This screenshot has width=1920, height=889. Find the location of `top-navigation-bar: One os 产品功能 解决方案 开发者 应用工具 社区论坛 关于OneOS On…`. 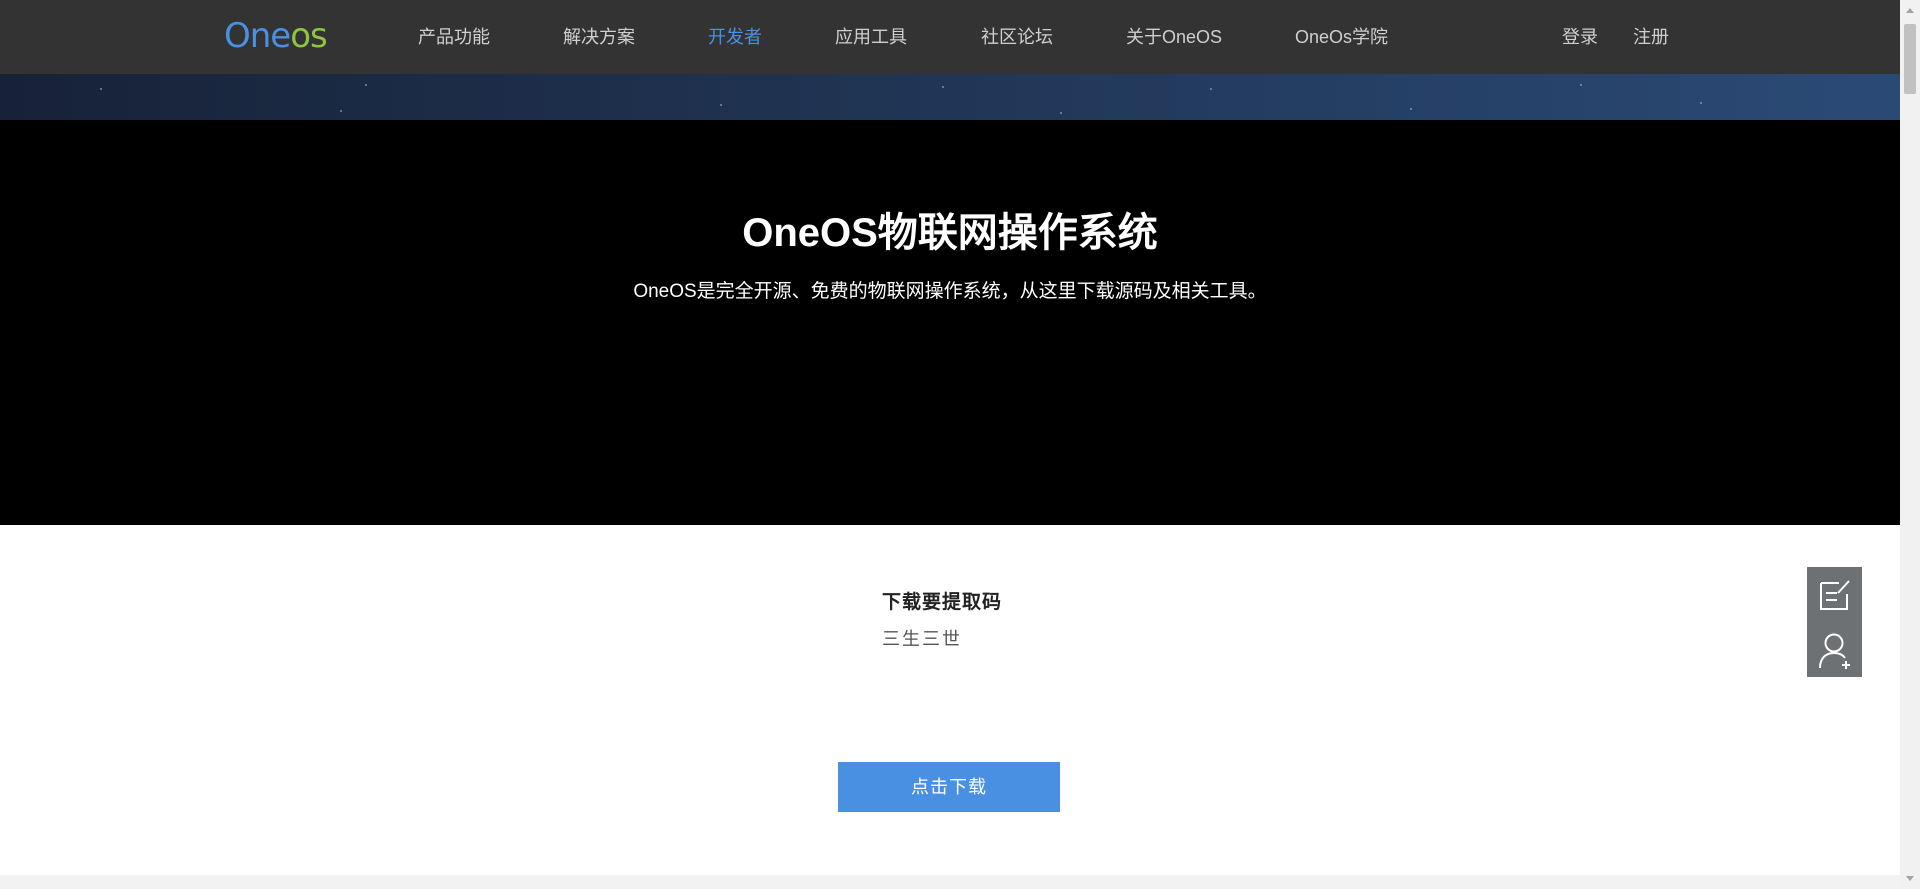

top-navigation-bar: One os 产品功能 解决方案 开发者 应用工具 社区论坛 关于OneOS On… is located at coordinates (950, 37).